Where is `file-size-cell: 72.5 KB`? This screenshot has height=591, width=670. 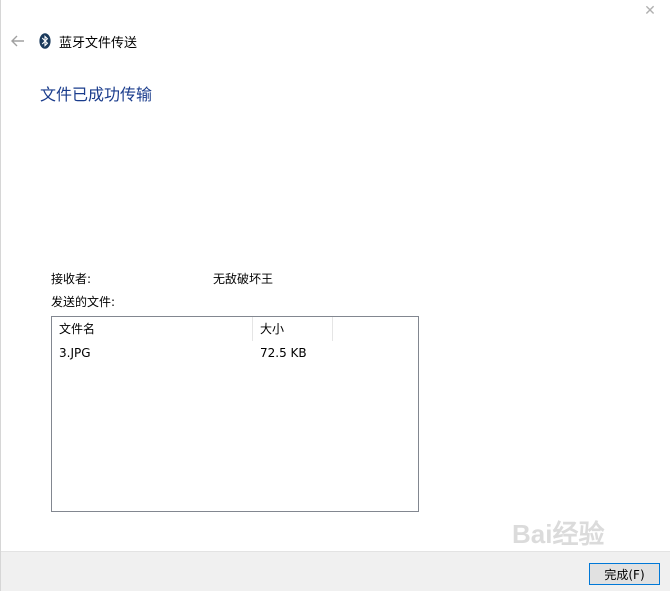
file-size-cell: 72.5 KB is located at coordinates (283, 353).